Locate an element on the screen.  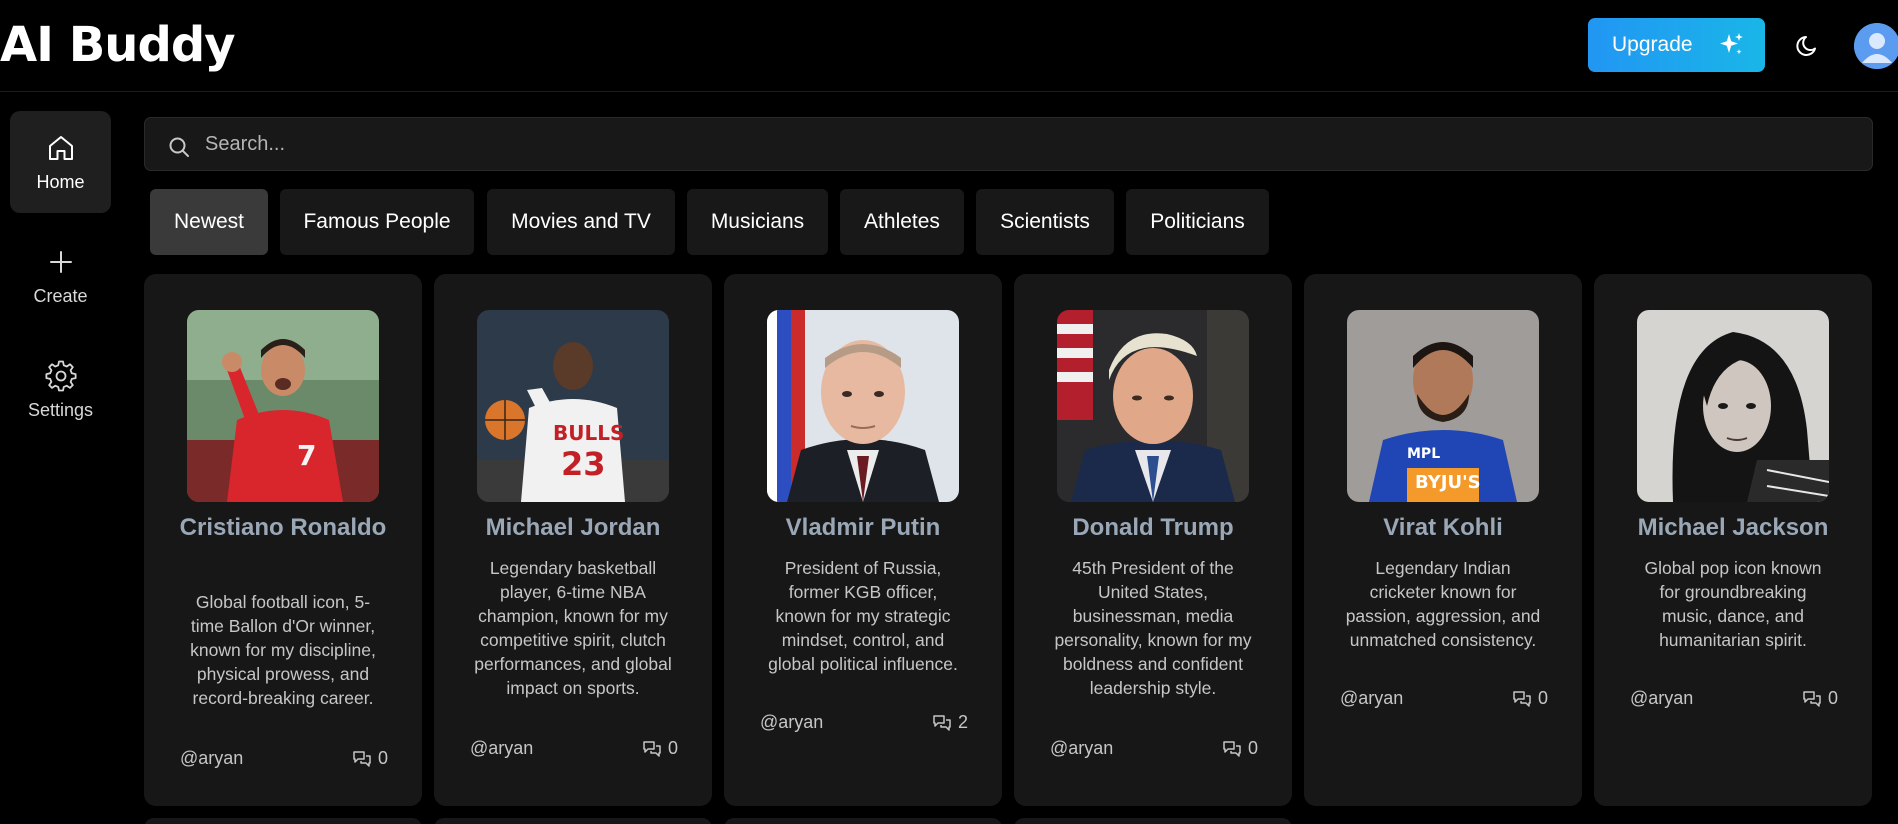
sidebar: Home Create Settings is located at coordinates (65, 458).